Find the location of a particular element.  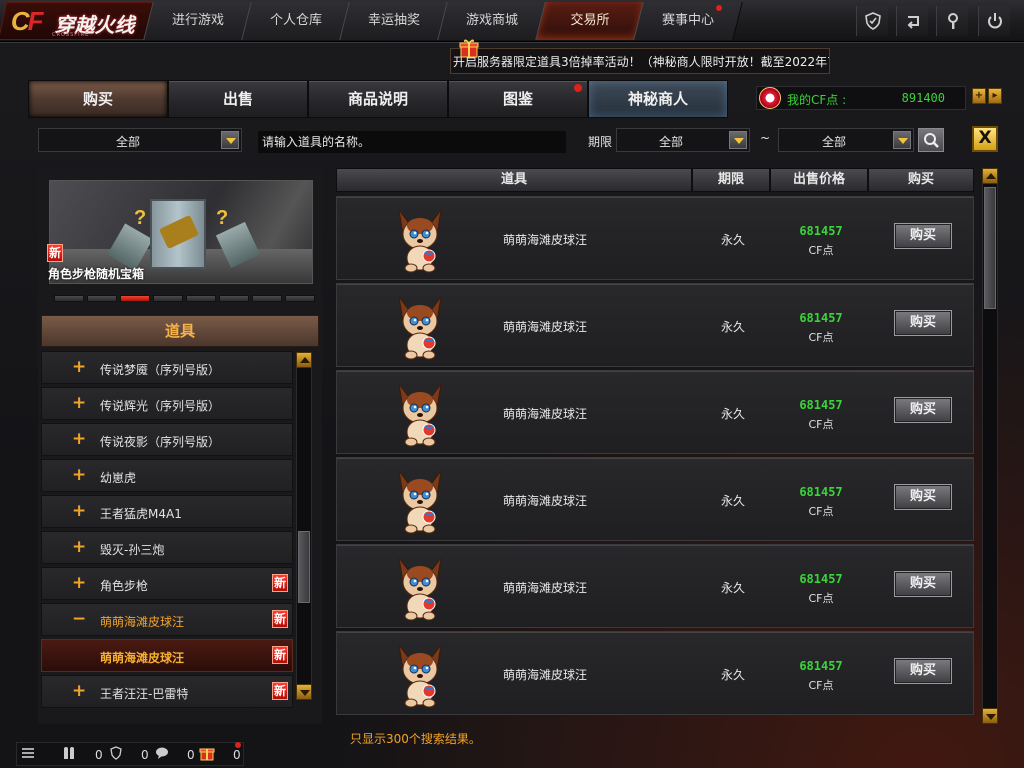

category-subitem: 萌萌海滩皮球汪 新 is located at coordinates (167, 655).